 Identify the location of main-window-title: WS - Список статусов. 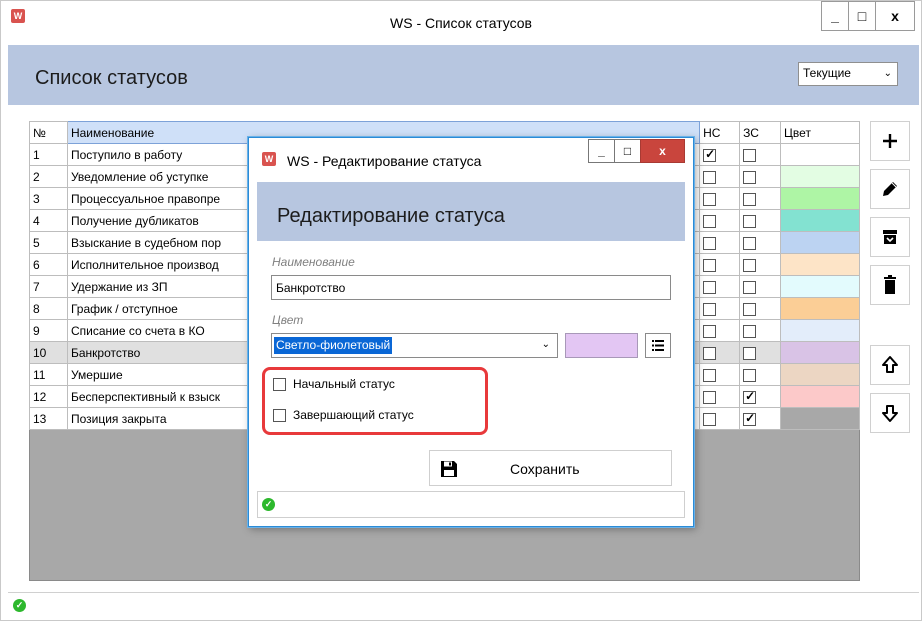
(461, 23).